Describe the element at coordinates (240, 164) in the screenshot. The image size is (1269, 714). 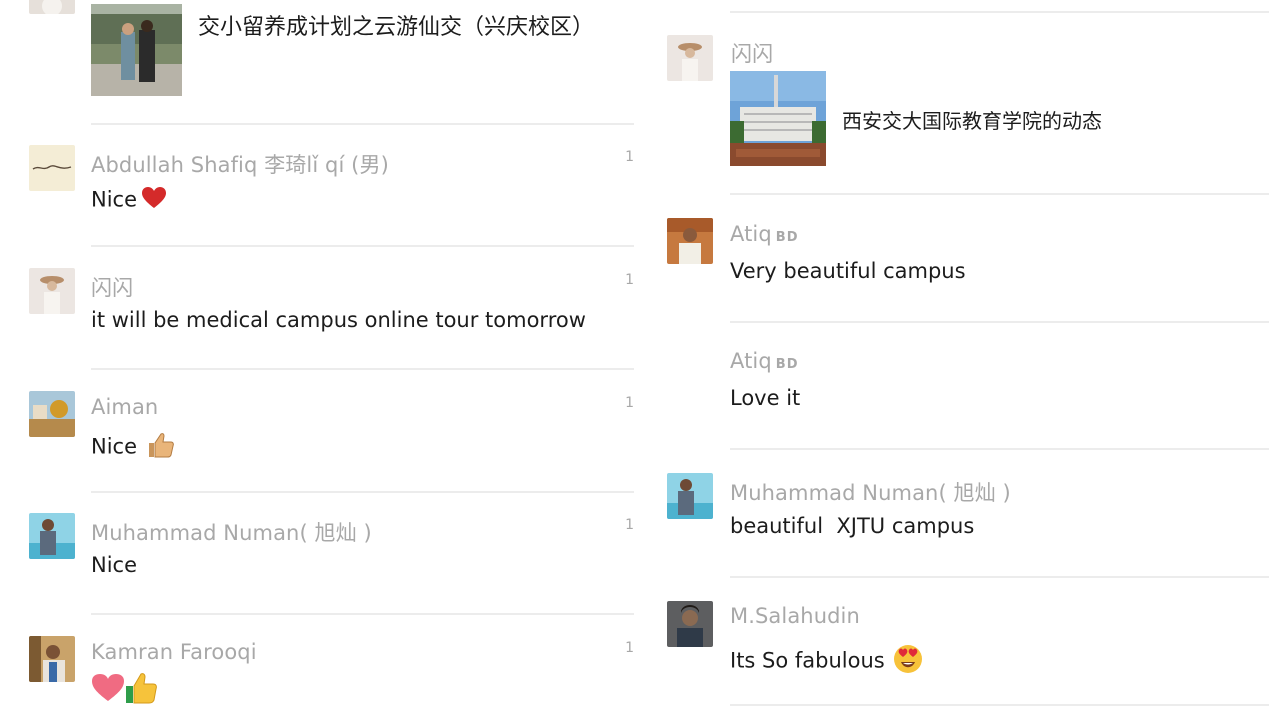
I see `comment-author: Abdullah Shafiq 李琦lǐ qí (男)` at that location.